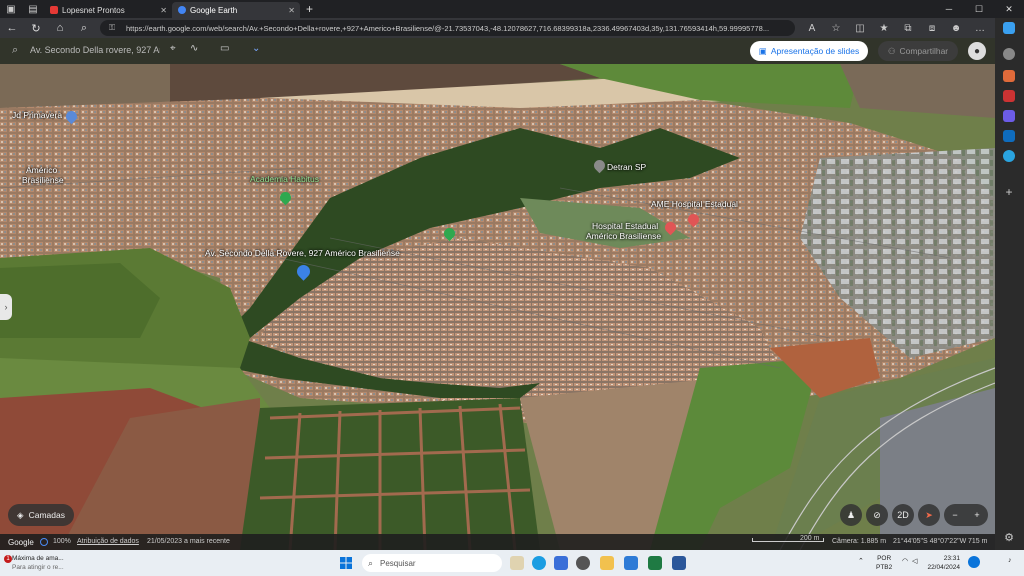  Describe the element at coordinates (679, 563) in the screenshot. I see `word-icon` at that location.